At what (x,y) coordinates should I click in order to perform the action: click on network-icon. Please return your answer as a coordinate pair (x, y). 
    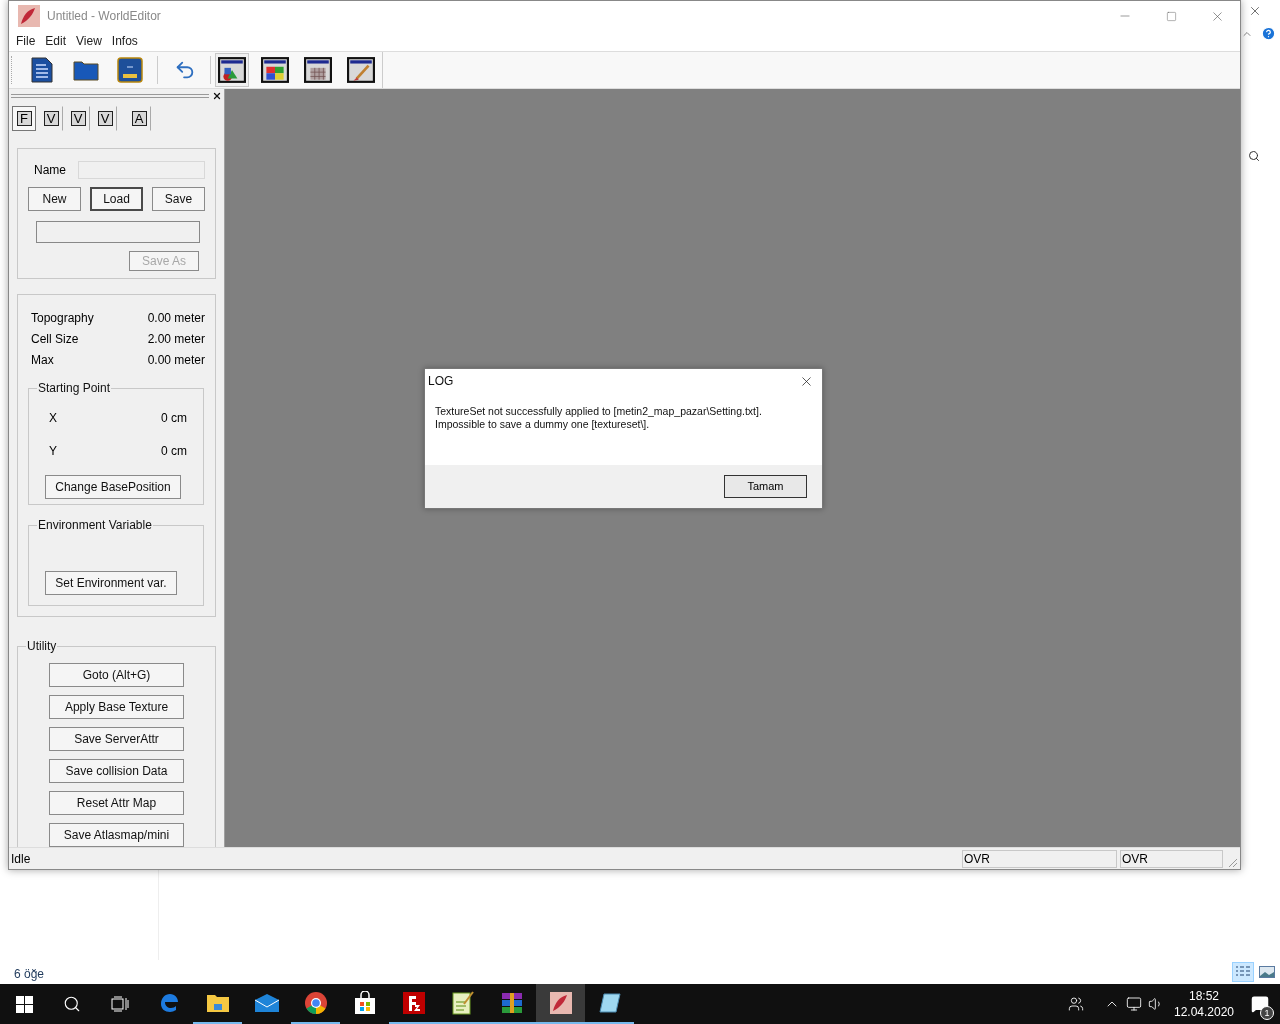
    Looking at the image, I should click on (1134, 1004).